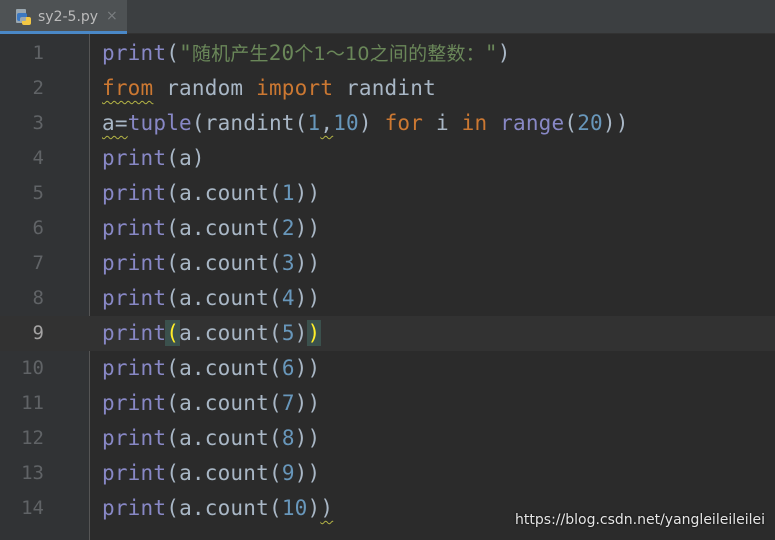  I want to click on code-line-7: 7 print(a.count(3)), so click(387, 263).